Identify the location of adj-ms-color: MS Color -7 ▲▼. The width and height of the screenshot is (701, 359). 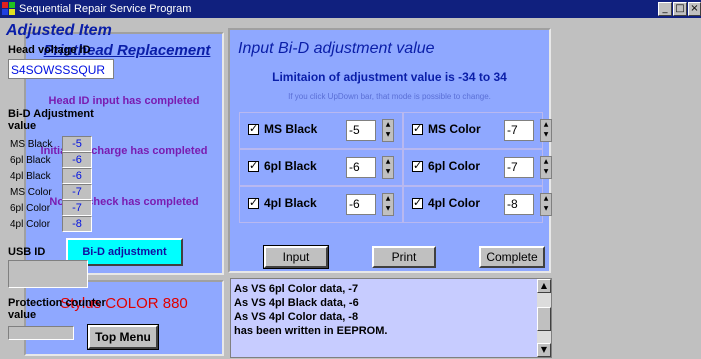
(477, 130).